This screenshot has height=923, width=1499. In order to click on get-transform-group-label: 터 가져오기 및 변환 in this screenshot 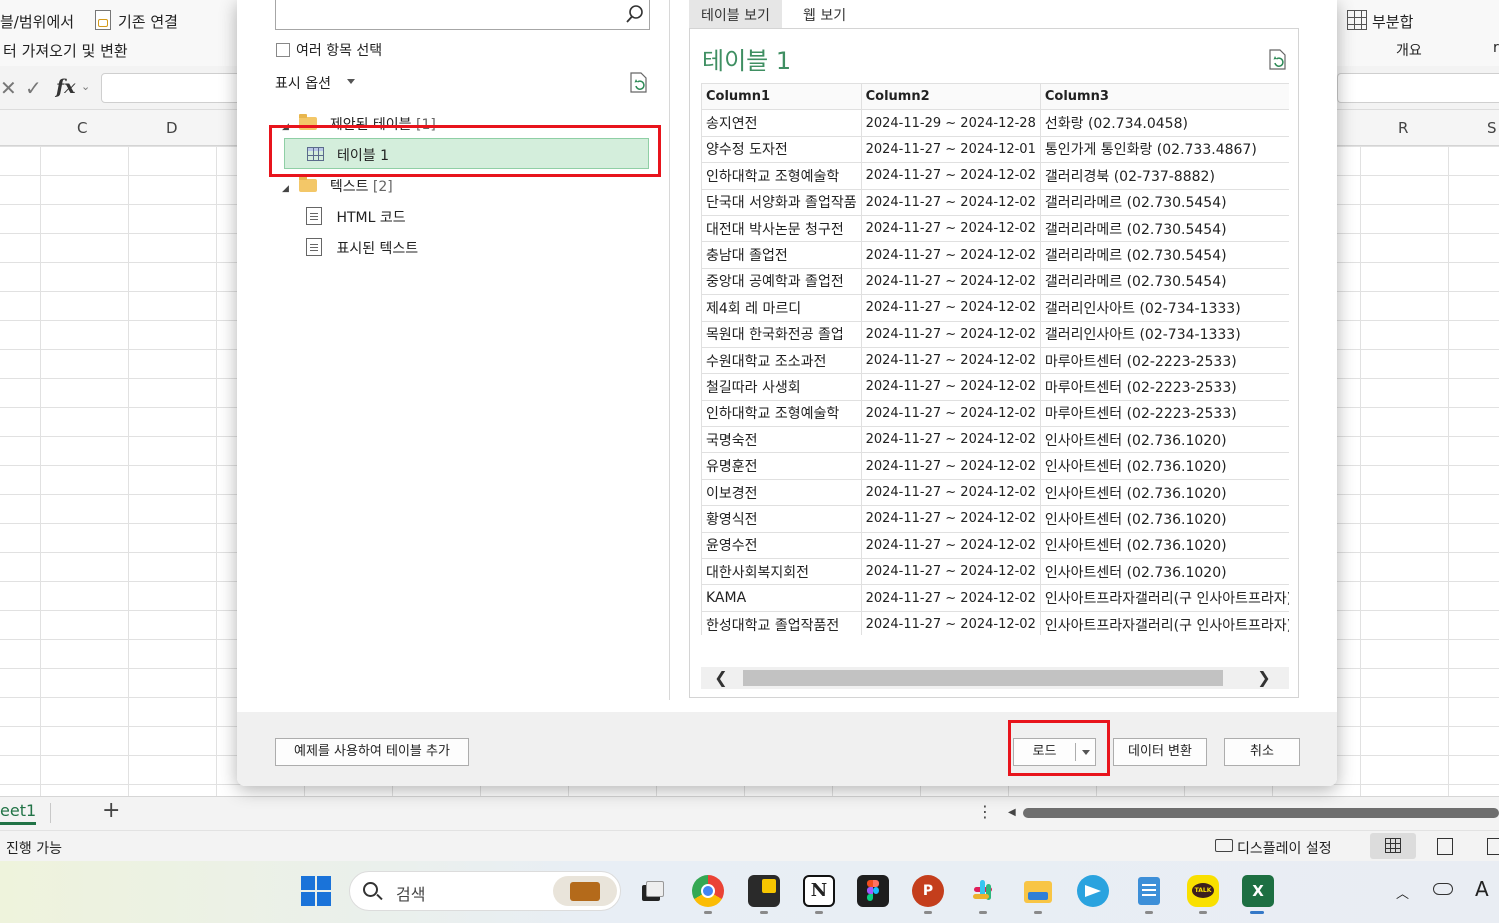, I will do `click(65, 51)`.